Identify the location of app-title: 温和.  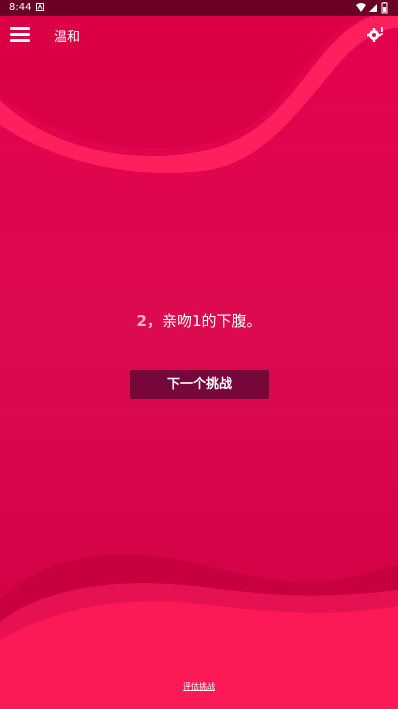
(67, 37).